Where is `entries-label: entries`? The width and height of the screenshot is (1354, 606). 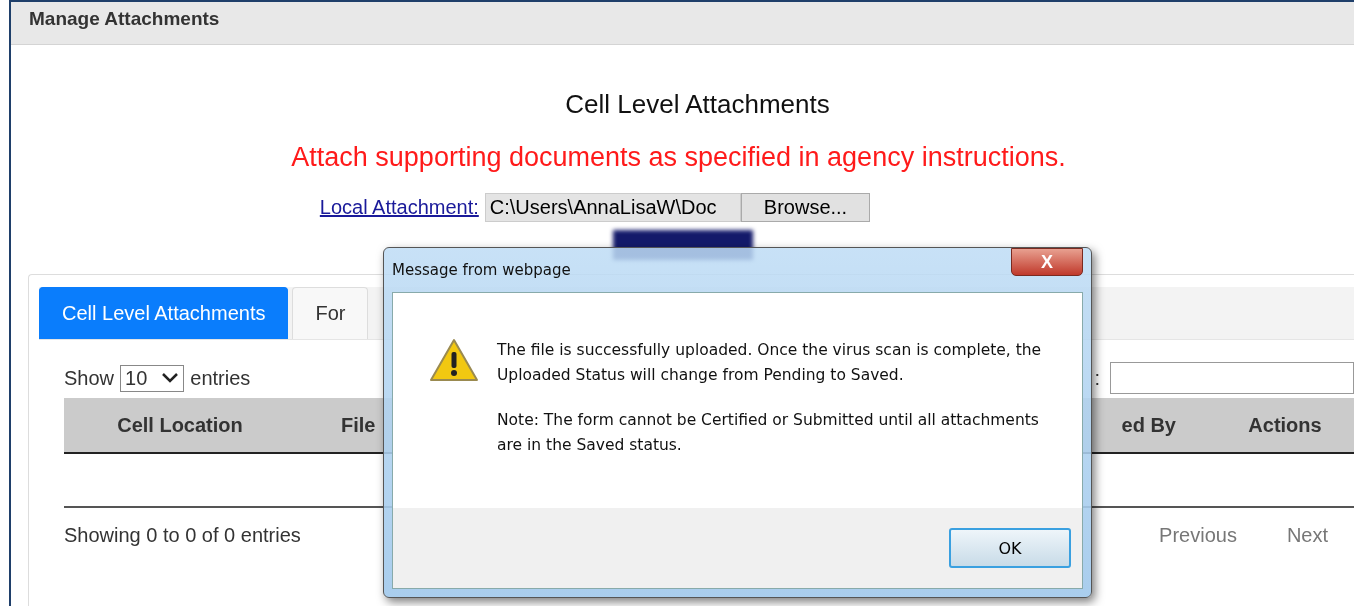 entries-label: entries is located at coordinates (220, 378).